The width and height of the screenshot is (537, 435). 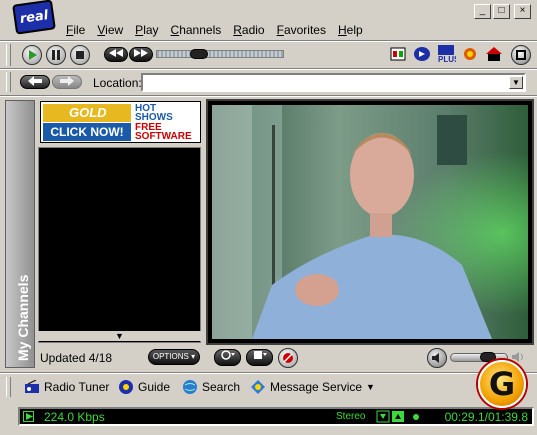 I want to click on g-watermark-logo: G, so click(x=502, y=384).